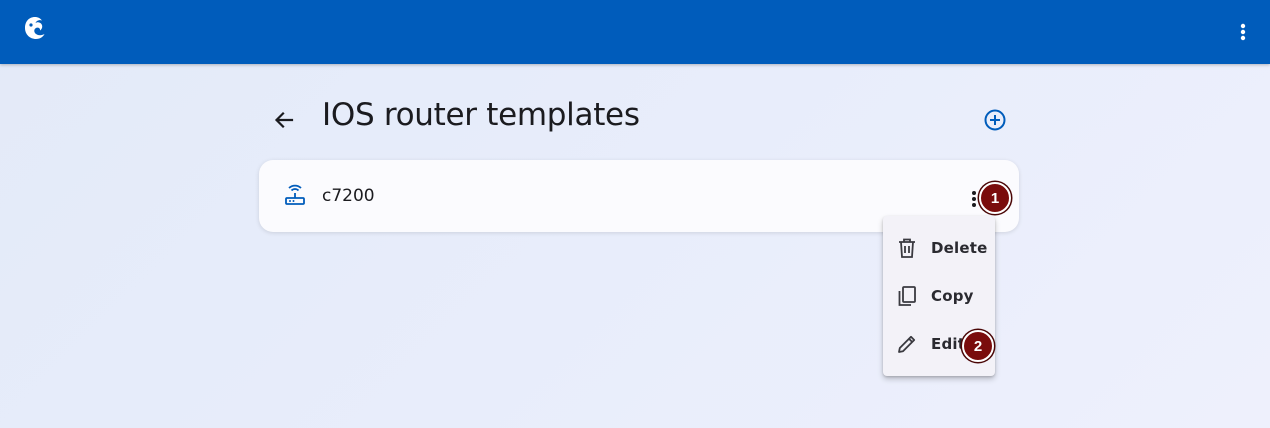 This screenshot has width=1270, height=428. What do you see at coordinates (952, 296) in the screenshot?
I see `menu-item-label: Copy` at bounding box center [952, 296].